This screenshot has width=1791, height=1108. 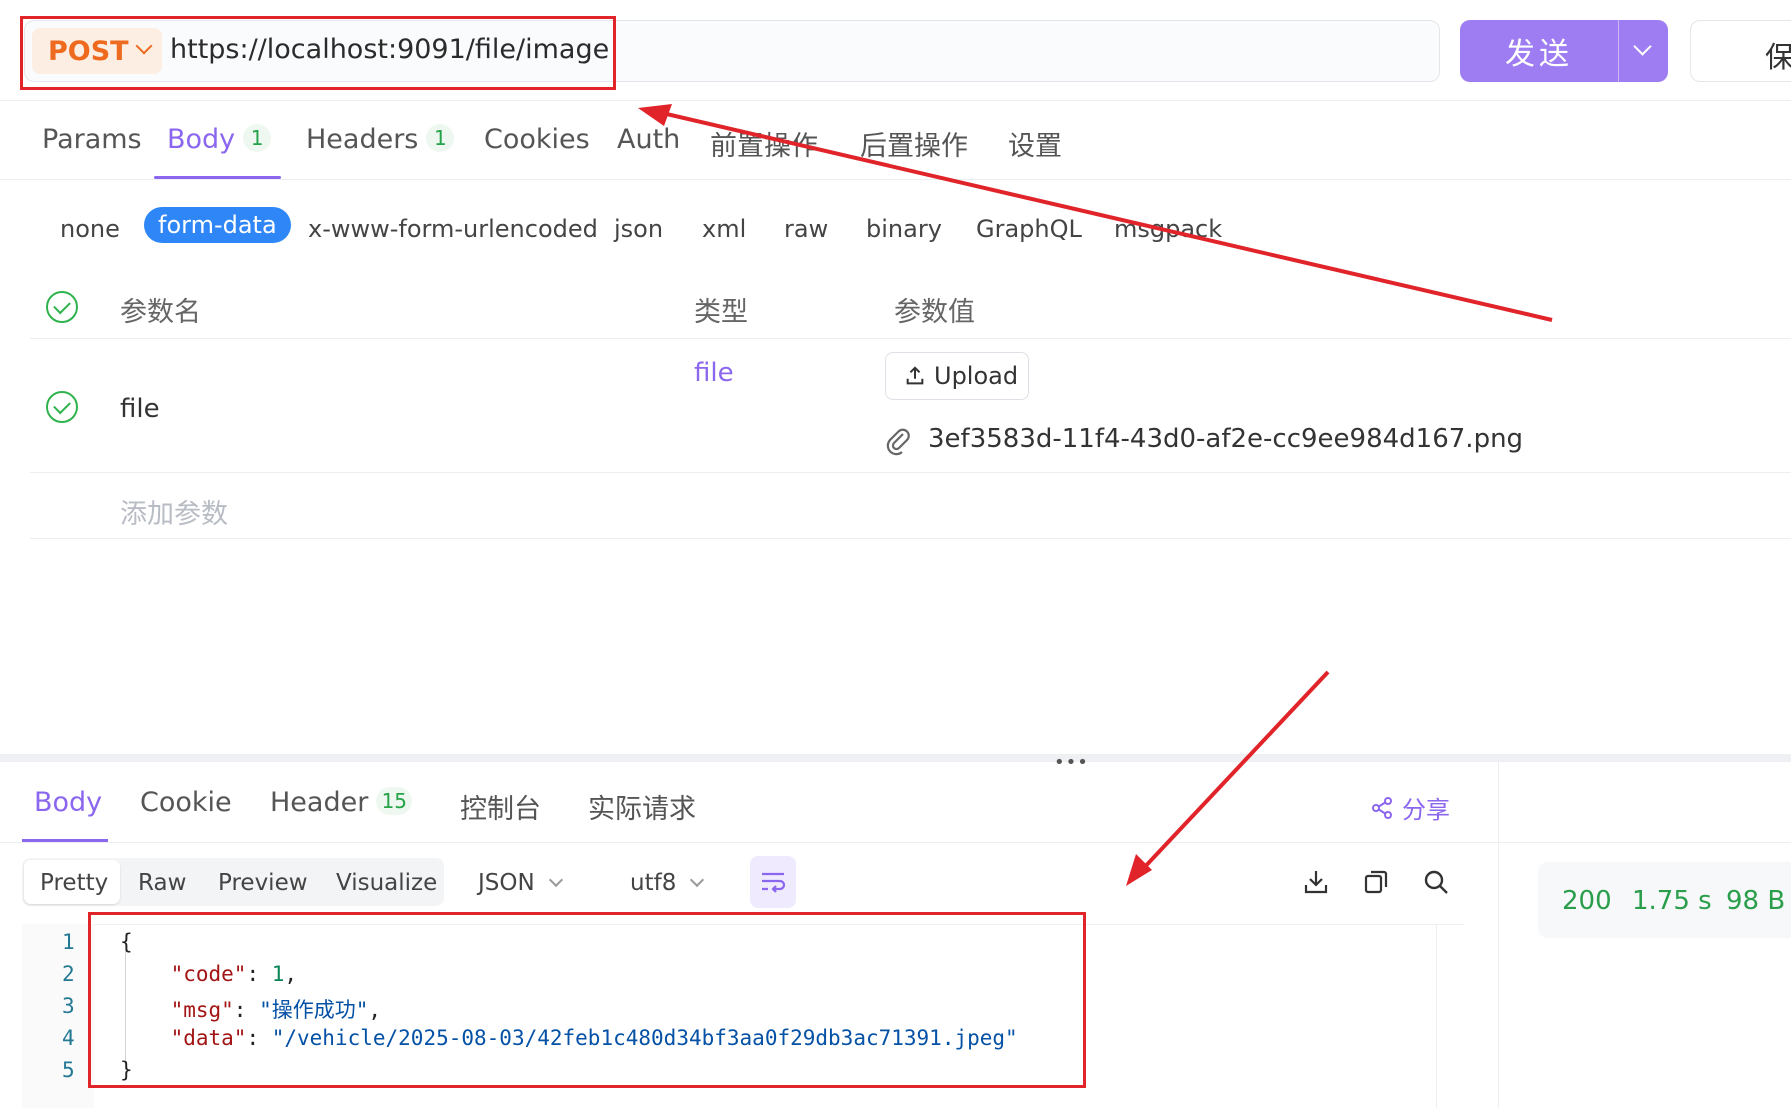 I want to click on line-number: 1, so click(x=68, y=942).